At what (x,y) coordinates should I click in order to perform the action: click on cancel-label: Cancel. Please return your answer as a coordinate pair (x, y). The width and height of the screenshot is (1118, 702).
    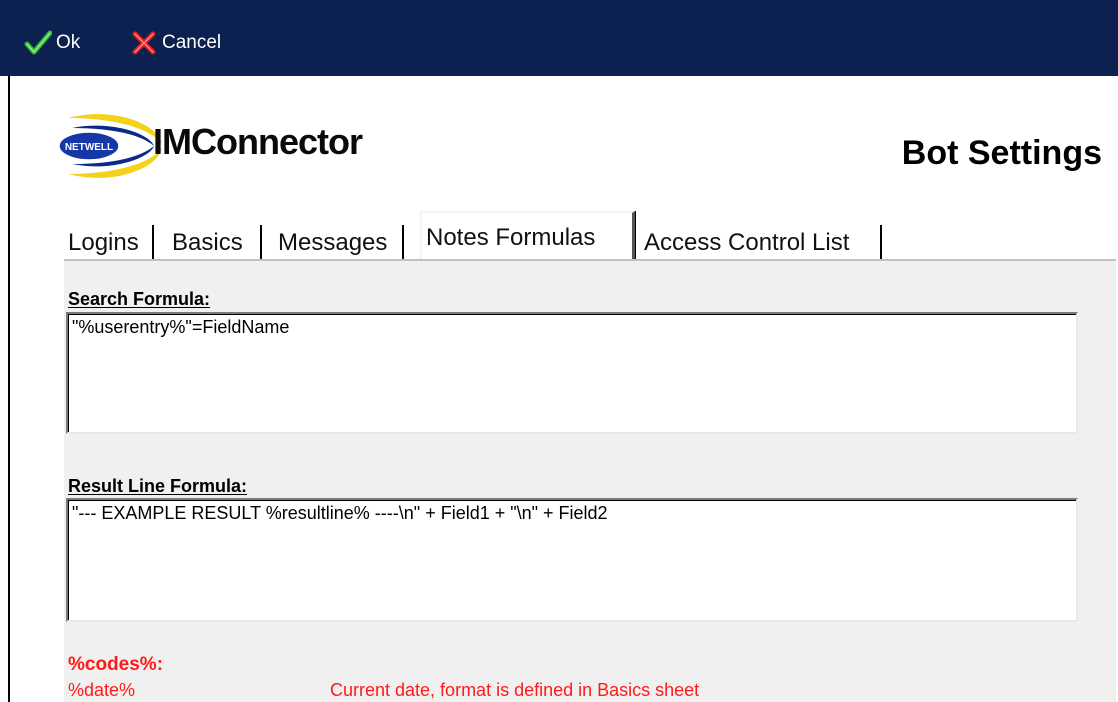
    Looking at the image, I should click on (192, 42).